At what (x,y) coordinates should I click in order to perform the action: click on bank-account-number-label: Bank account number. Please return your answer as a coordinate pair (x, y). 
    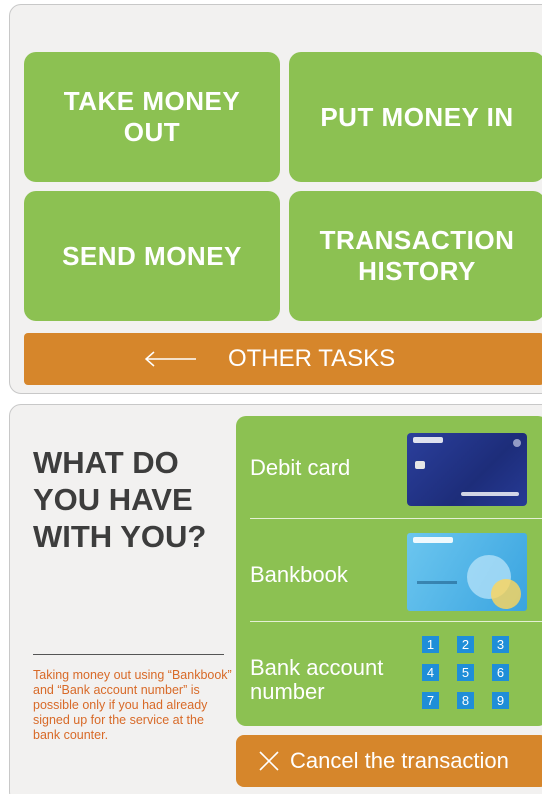
    Looking at the image, I should click on (317, 679).